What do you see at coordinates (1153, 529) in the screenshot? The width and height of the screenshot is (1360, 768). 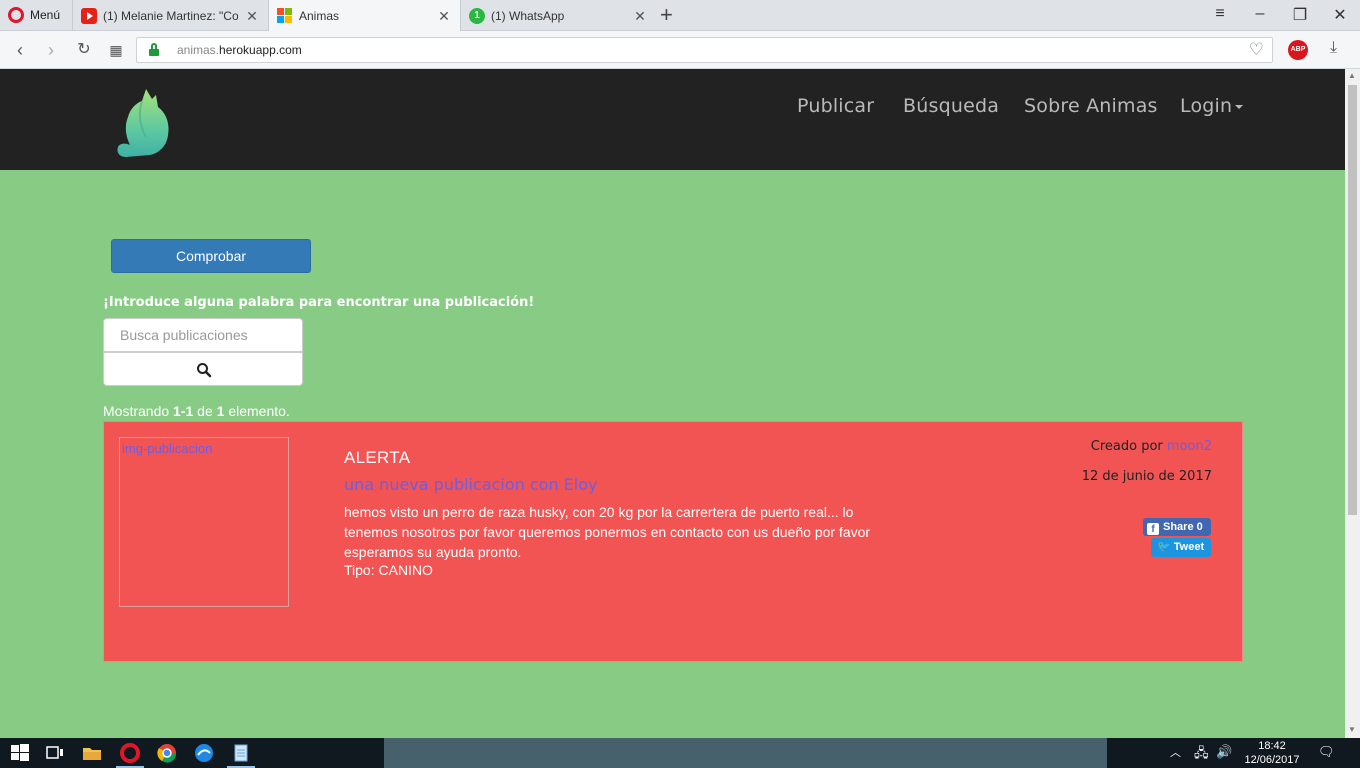 I see `facebook-icon: f` at bounding box center [1153, 529].